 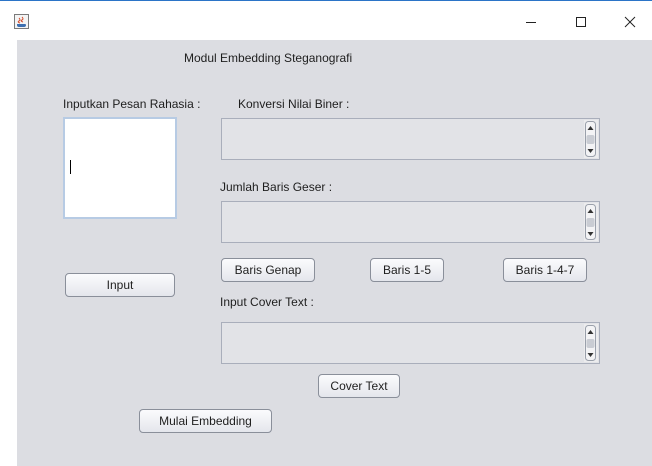 I want to click on close-icon, so click(x=630, y=22).